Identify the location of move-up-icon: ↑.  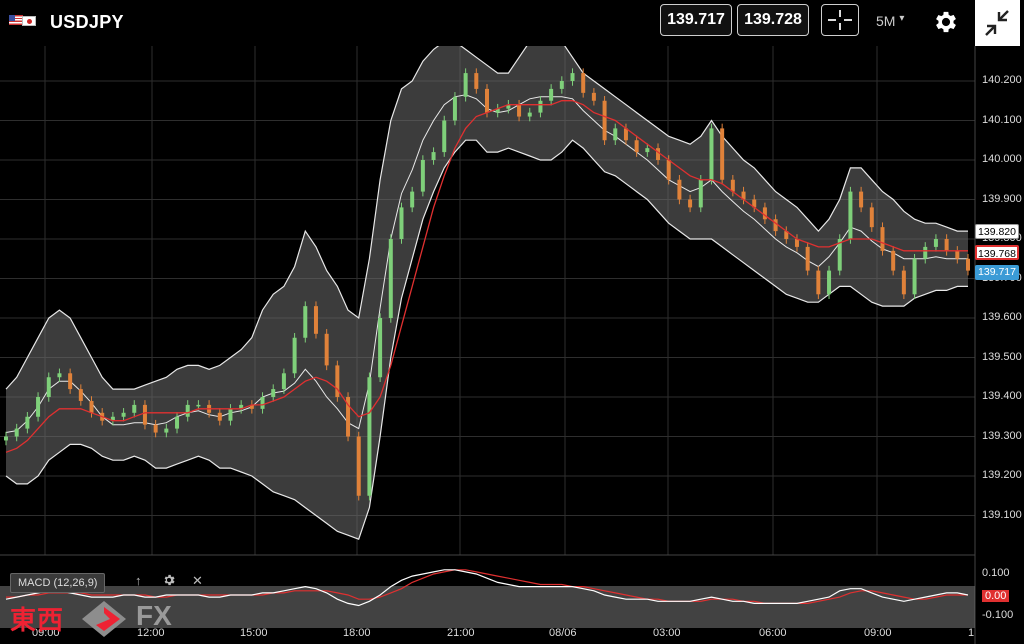
(138, 580).